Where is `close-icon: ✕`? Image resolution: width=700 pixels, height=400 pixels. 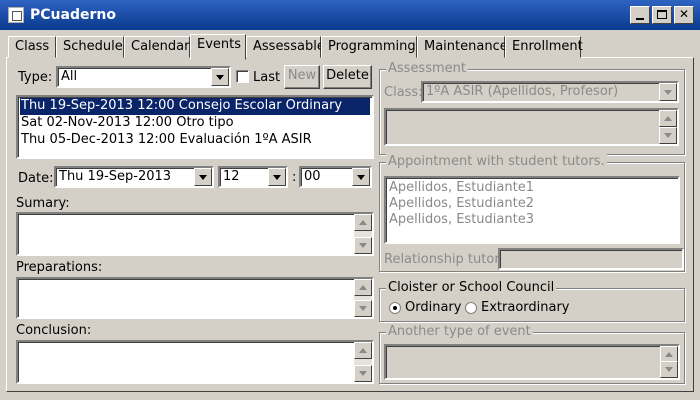 close-icon: ✕ is located at coordinates (684, 14).